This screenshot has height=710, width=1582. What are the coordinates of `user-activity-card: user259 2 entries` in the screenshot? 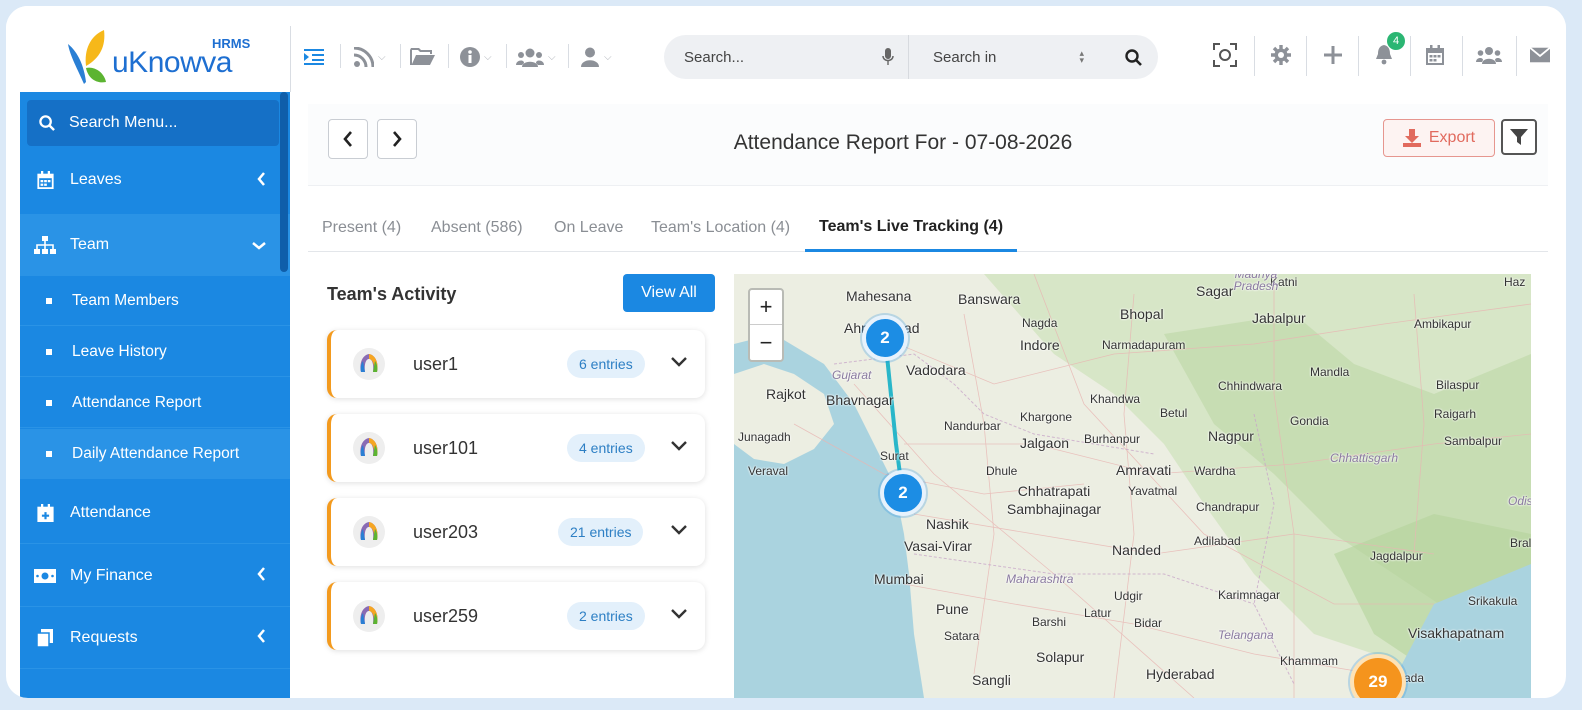 It's located at (516, 616).